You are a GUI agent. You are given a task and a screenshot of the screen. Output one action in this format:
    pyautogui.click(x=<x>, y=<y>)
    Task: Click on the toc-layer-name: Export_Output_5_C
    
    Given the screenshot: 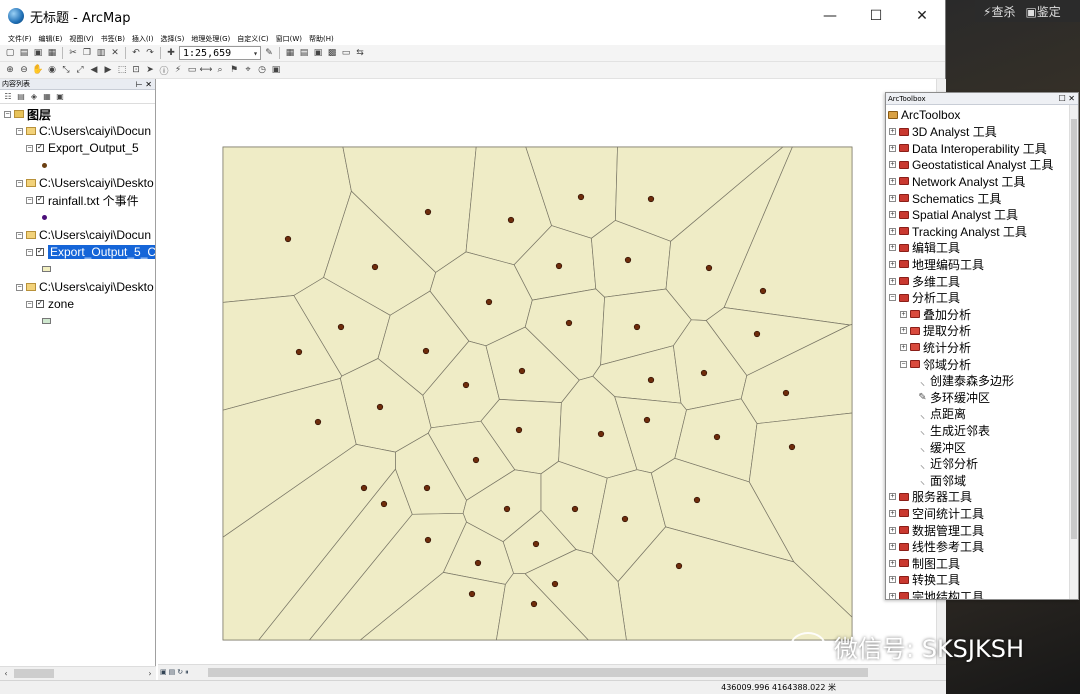 What is the action you would take?
    pyautogui.click(x=101, y=252)
    